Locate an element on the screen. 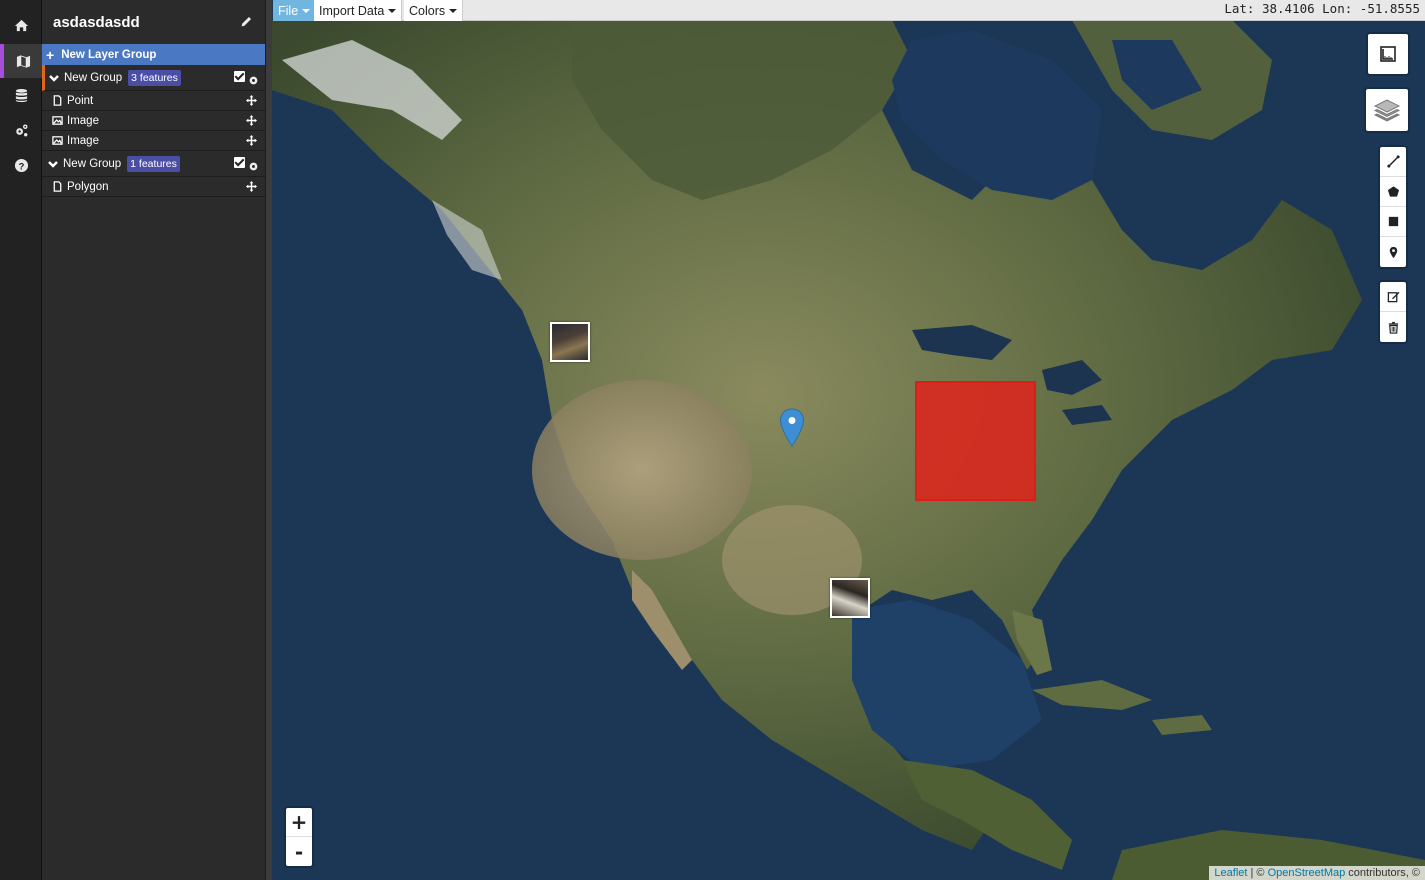 The width and height of the screenshot is (1425, 880). measure-control is located at coordinates (1388, 54).